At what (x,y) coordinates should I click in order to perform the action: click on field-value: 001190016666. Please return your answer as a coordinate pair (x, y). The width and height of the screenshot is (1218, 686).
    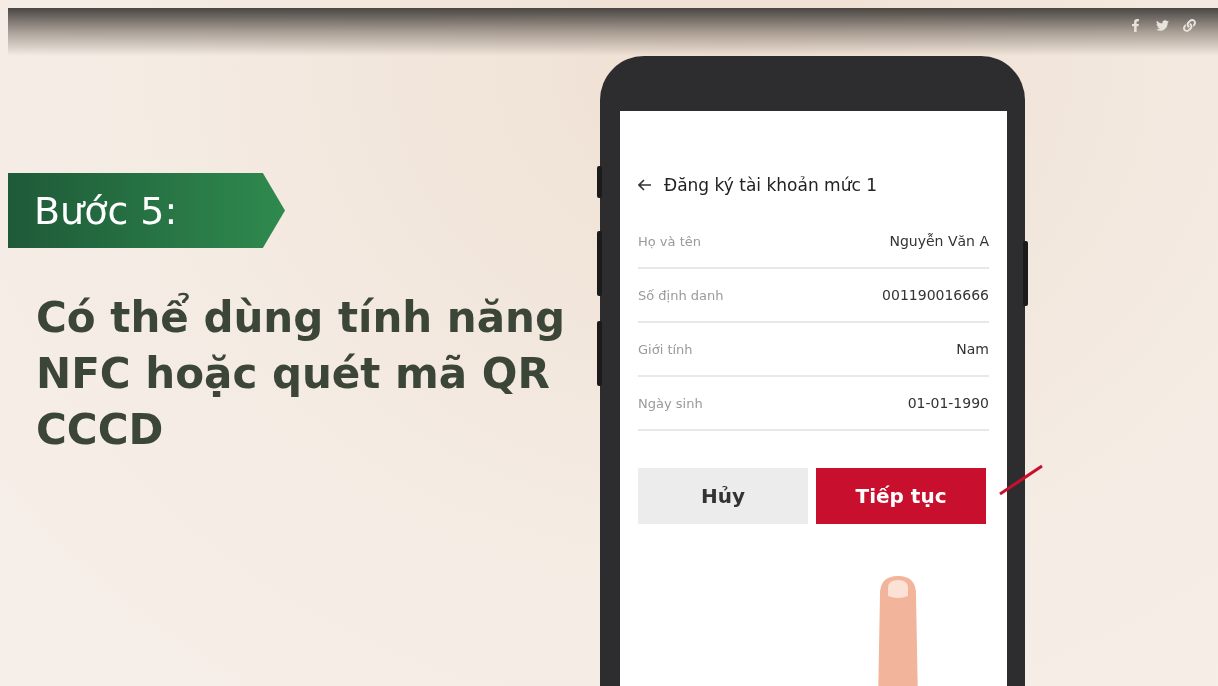
    Looking at the image, I should click on (935, 295).